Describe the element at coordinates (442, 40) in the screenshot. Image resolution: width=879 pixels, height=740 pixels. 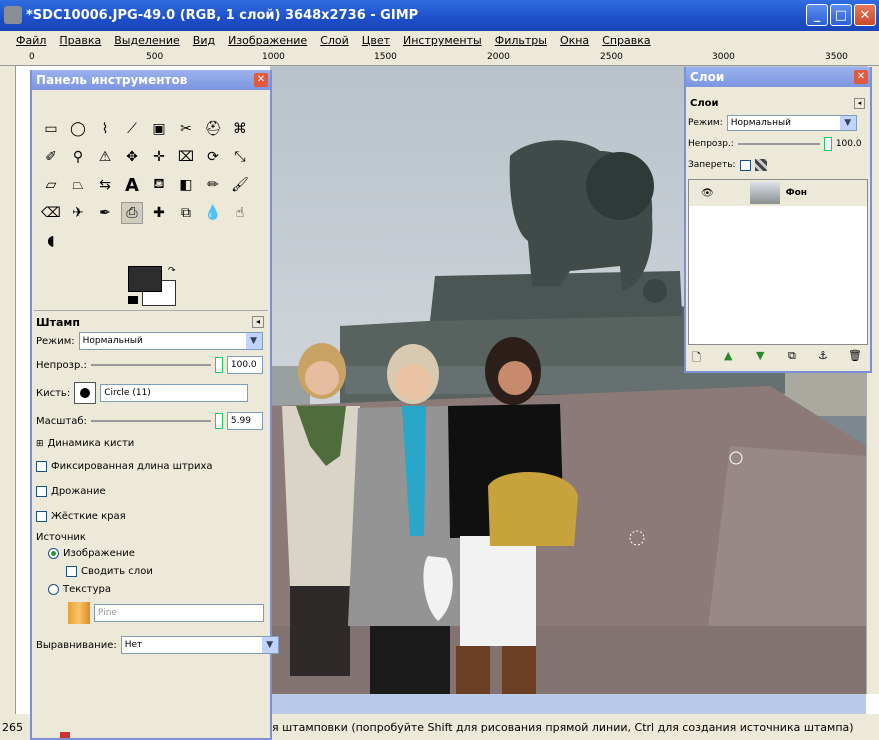
I see `menu-tools: Инструменты` at that location.